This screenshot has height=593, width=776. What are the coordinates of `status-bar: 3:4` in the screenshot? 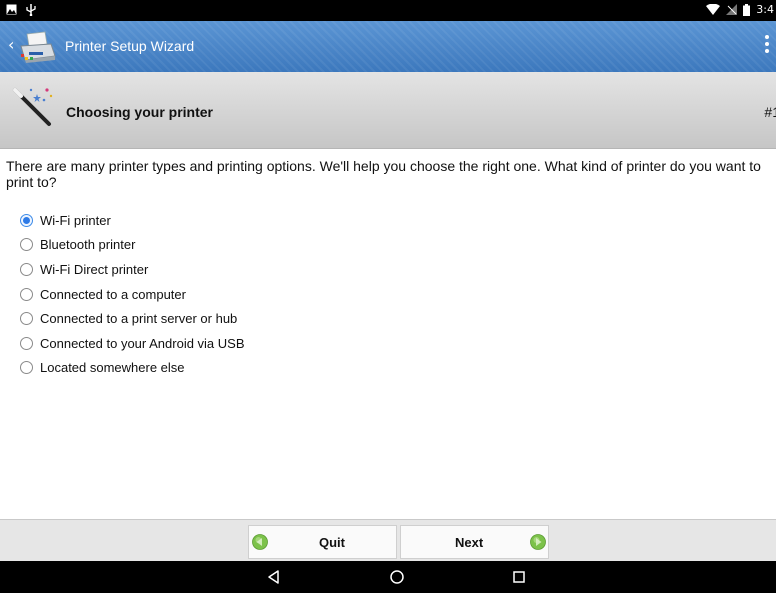 It's located at (388, 10).